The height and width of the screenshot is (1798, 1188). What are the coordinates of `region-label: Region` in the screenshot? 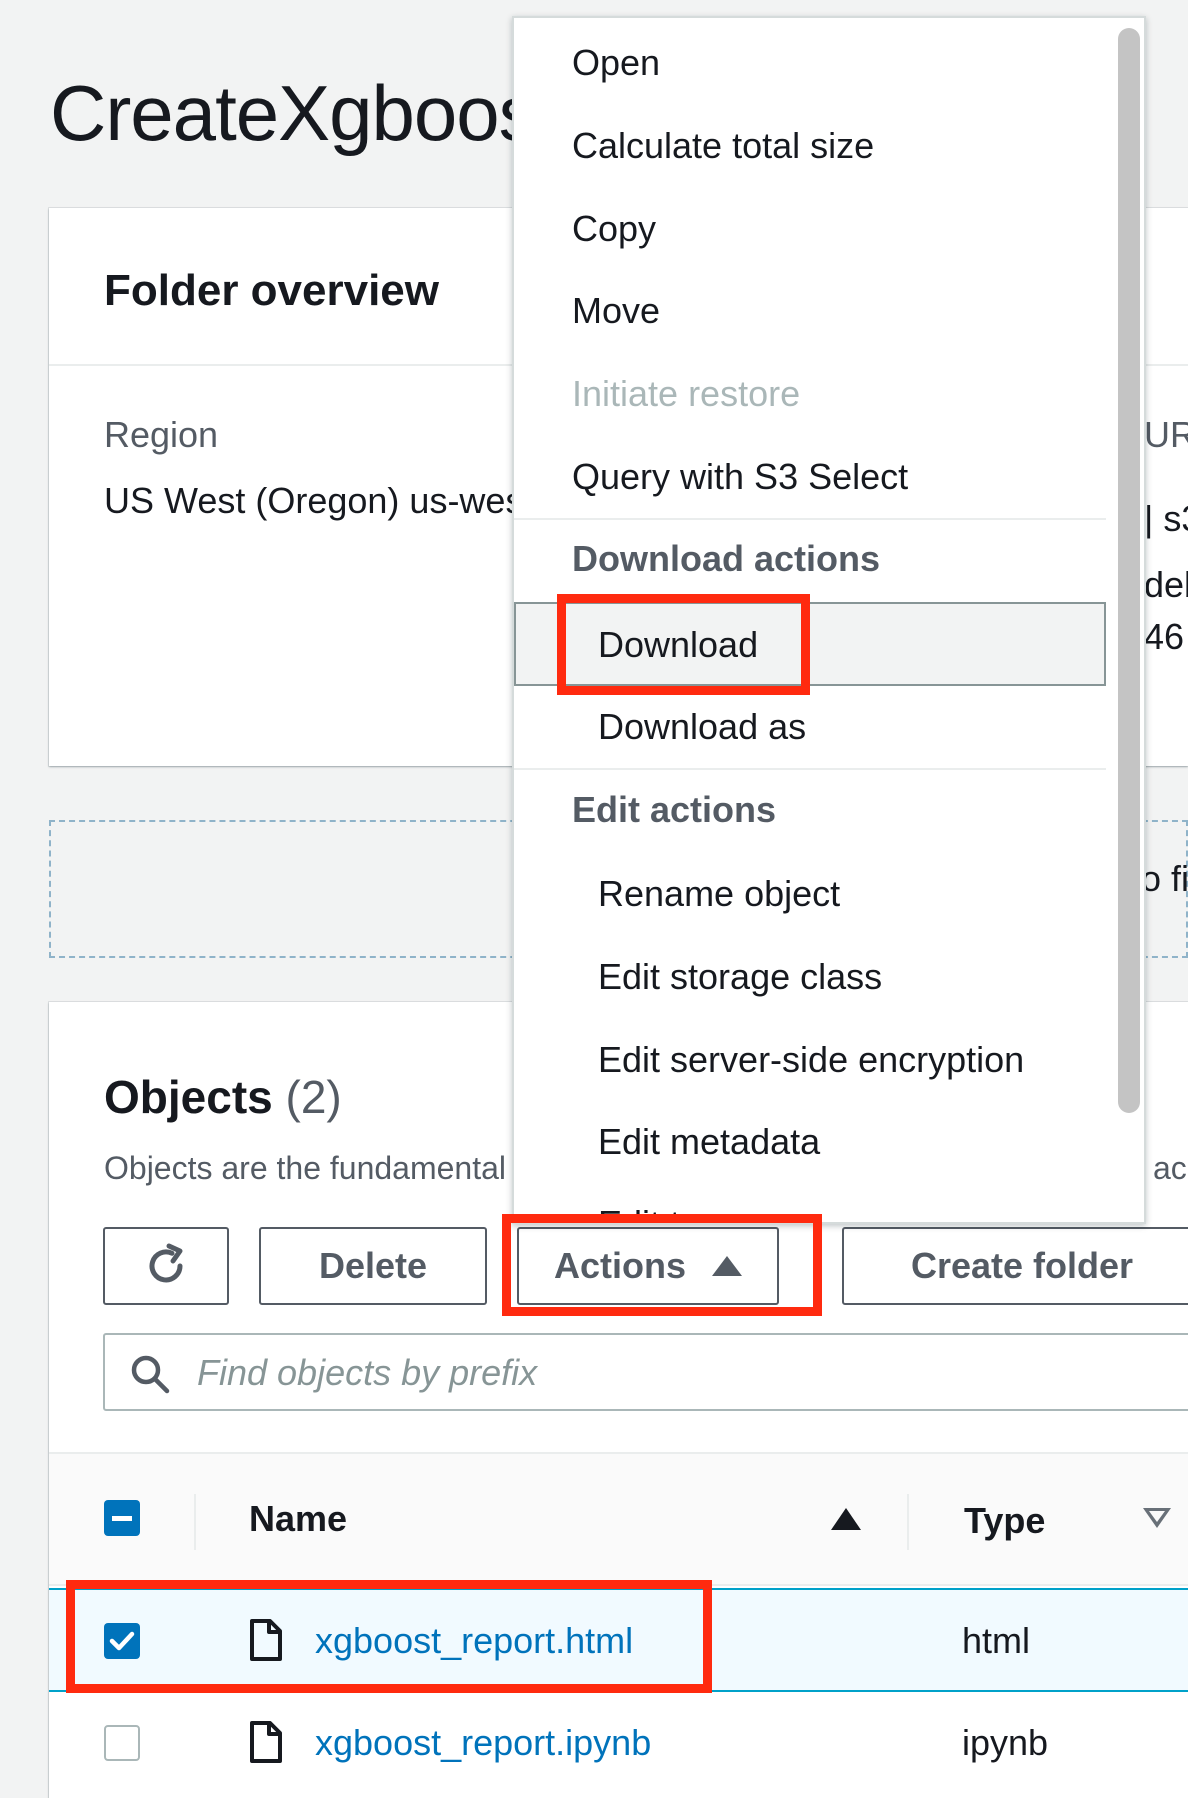 It's located at (161, 434).